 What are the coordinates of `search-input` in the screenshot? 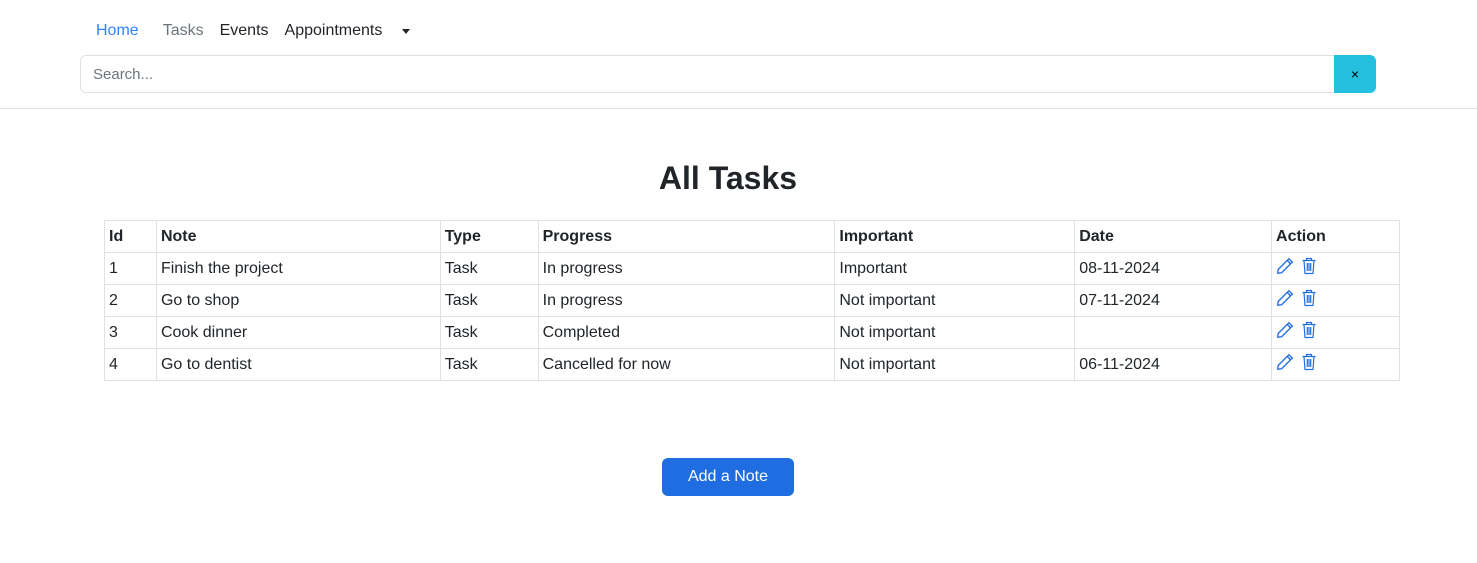 It's located at (708, 74).